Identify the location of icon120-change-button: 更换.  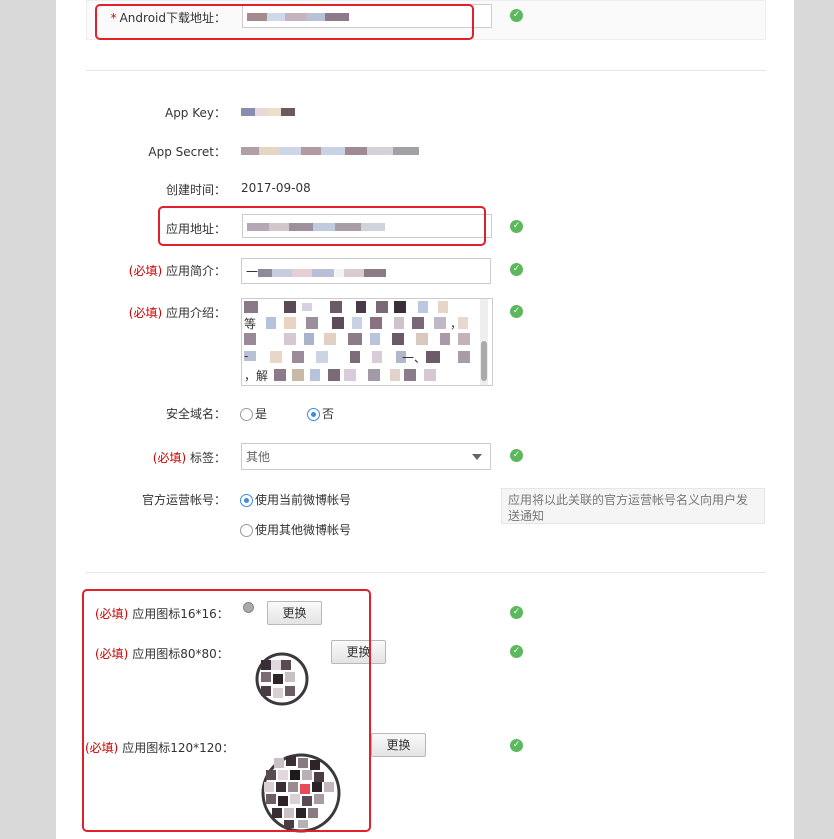
(398, 745).